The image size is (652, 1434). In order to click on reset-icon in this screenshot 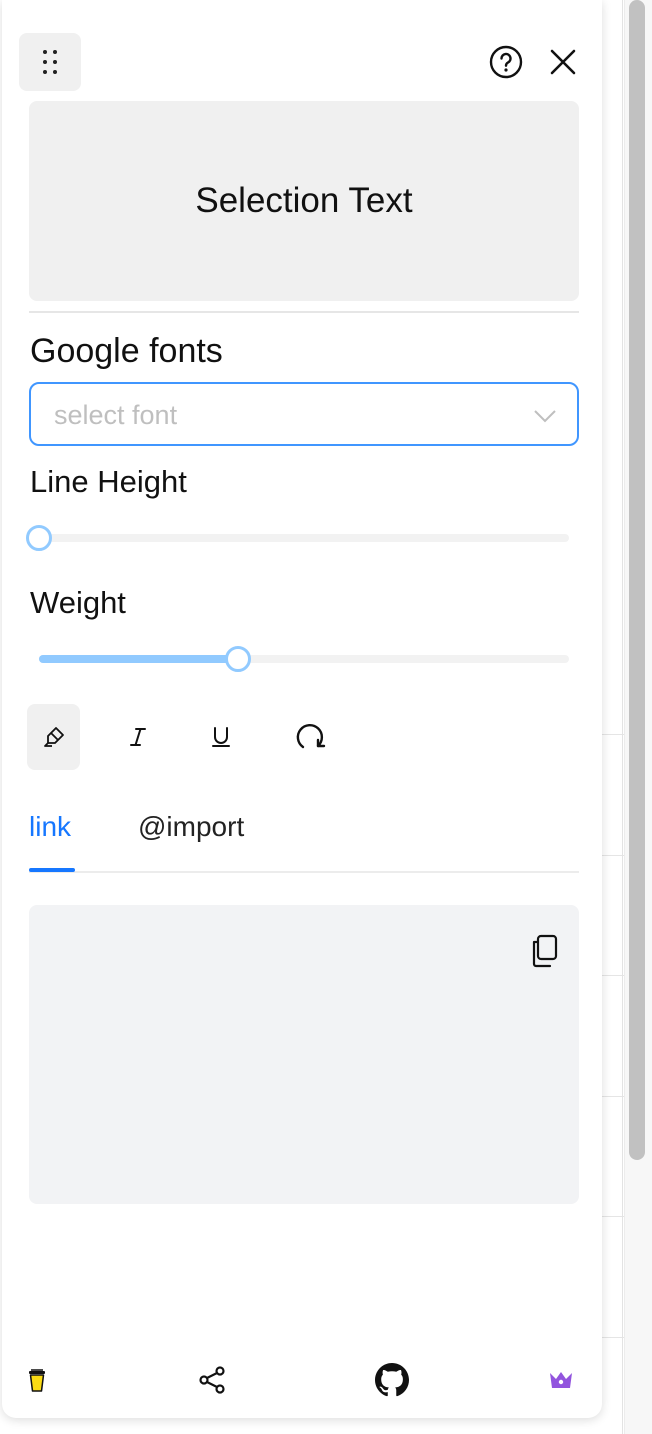, I will do `click(310, 736)`.